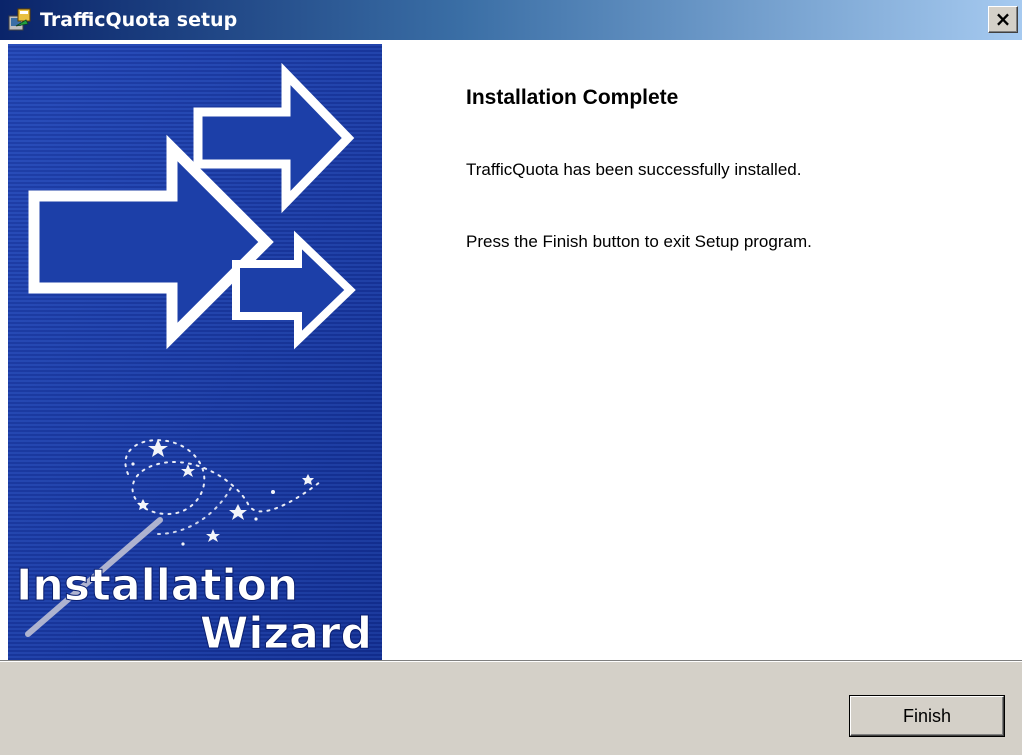 The height and width of the screenshot is (755, 1022). What do you see at coordinates (511, 661) in the screenshot?
I see `footer-divider` at bounding box center [511, 661].